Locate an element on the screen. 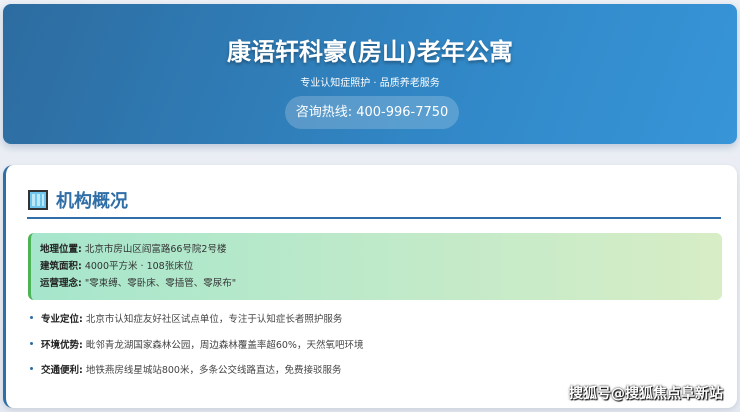 This screenshot has height=412, width=740. section-header: 机构概况 is located at coordinates (78, 200).